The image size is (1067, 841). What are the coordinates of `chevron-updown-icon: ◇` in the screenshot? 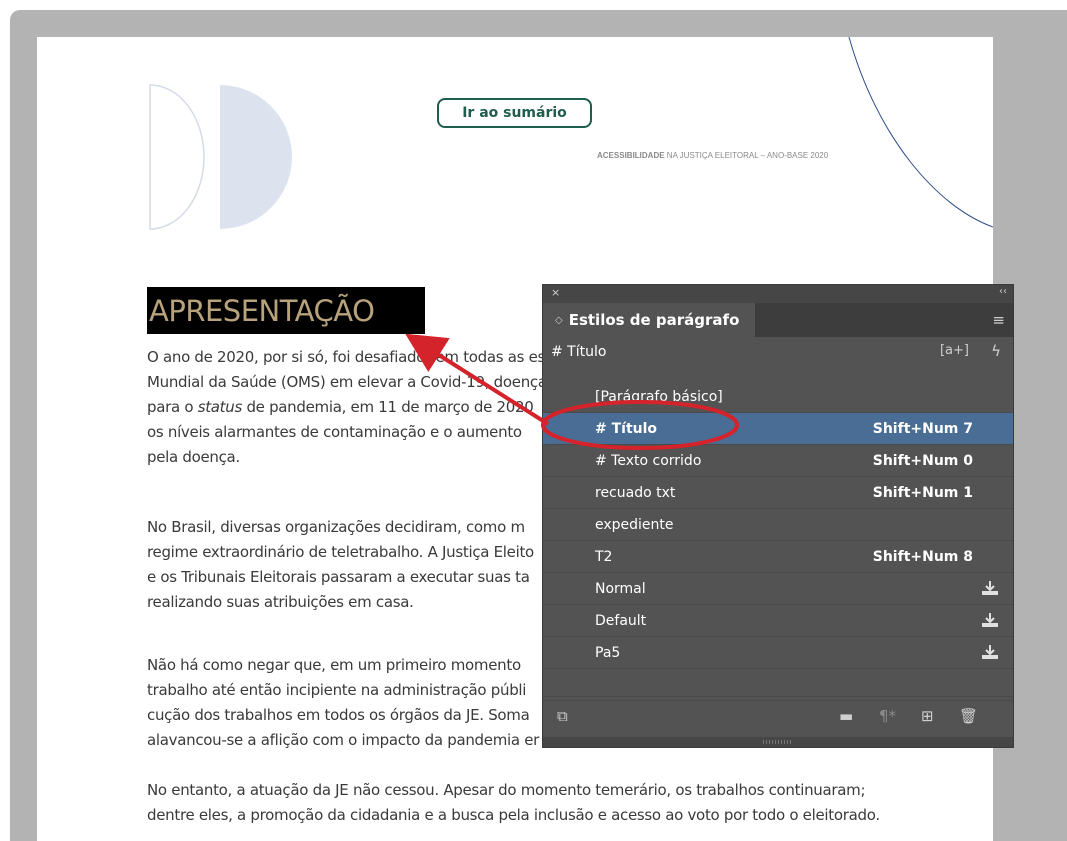 It's located at (559, 320).